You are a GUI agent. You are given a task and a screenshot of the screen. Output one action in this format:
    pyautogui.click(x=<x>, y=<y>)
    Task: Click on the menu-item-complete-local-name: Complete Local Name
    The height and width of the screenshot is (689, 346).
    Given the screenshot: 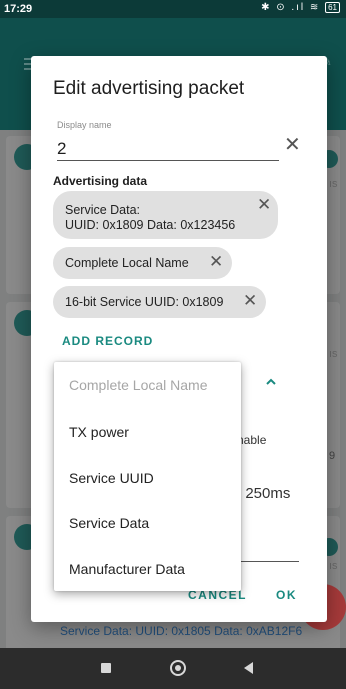 What is the action you would take?
    pyautogui.click(x=138, y=385)
    